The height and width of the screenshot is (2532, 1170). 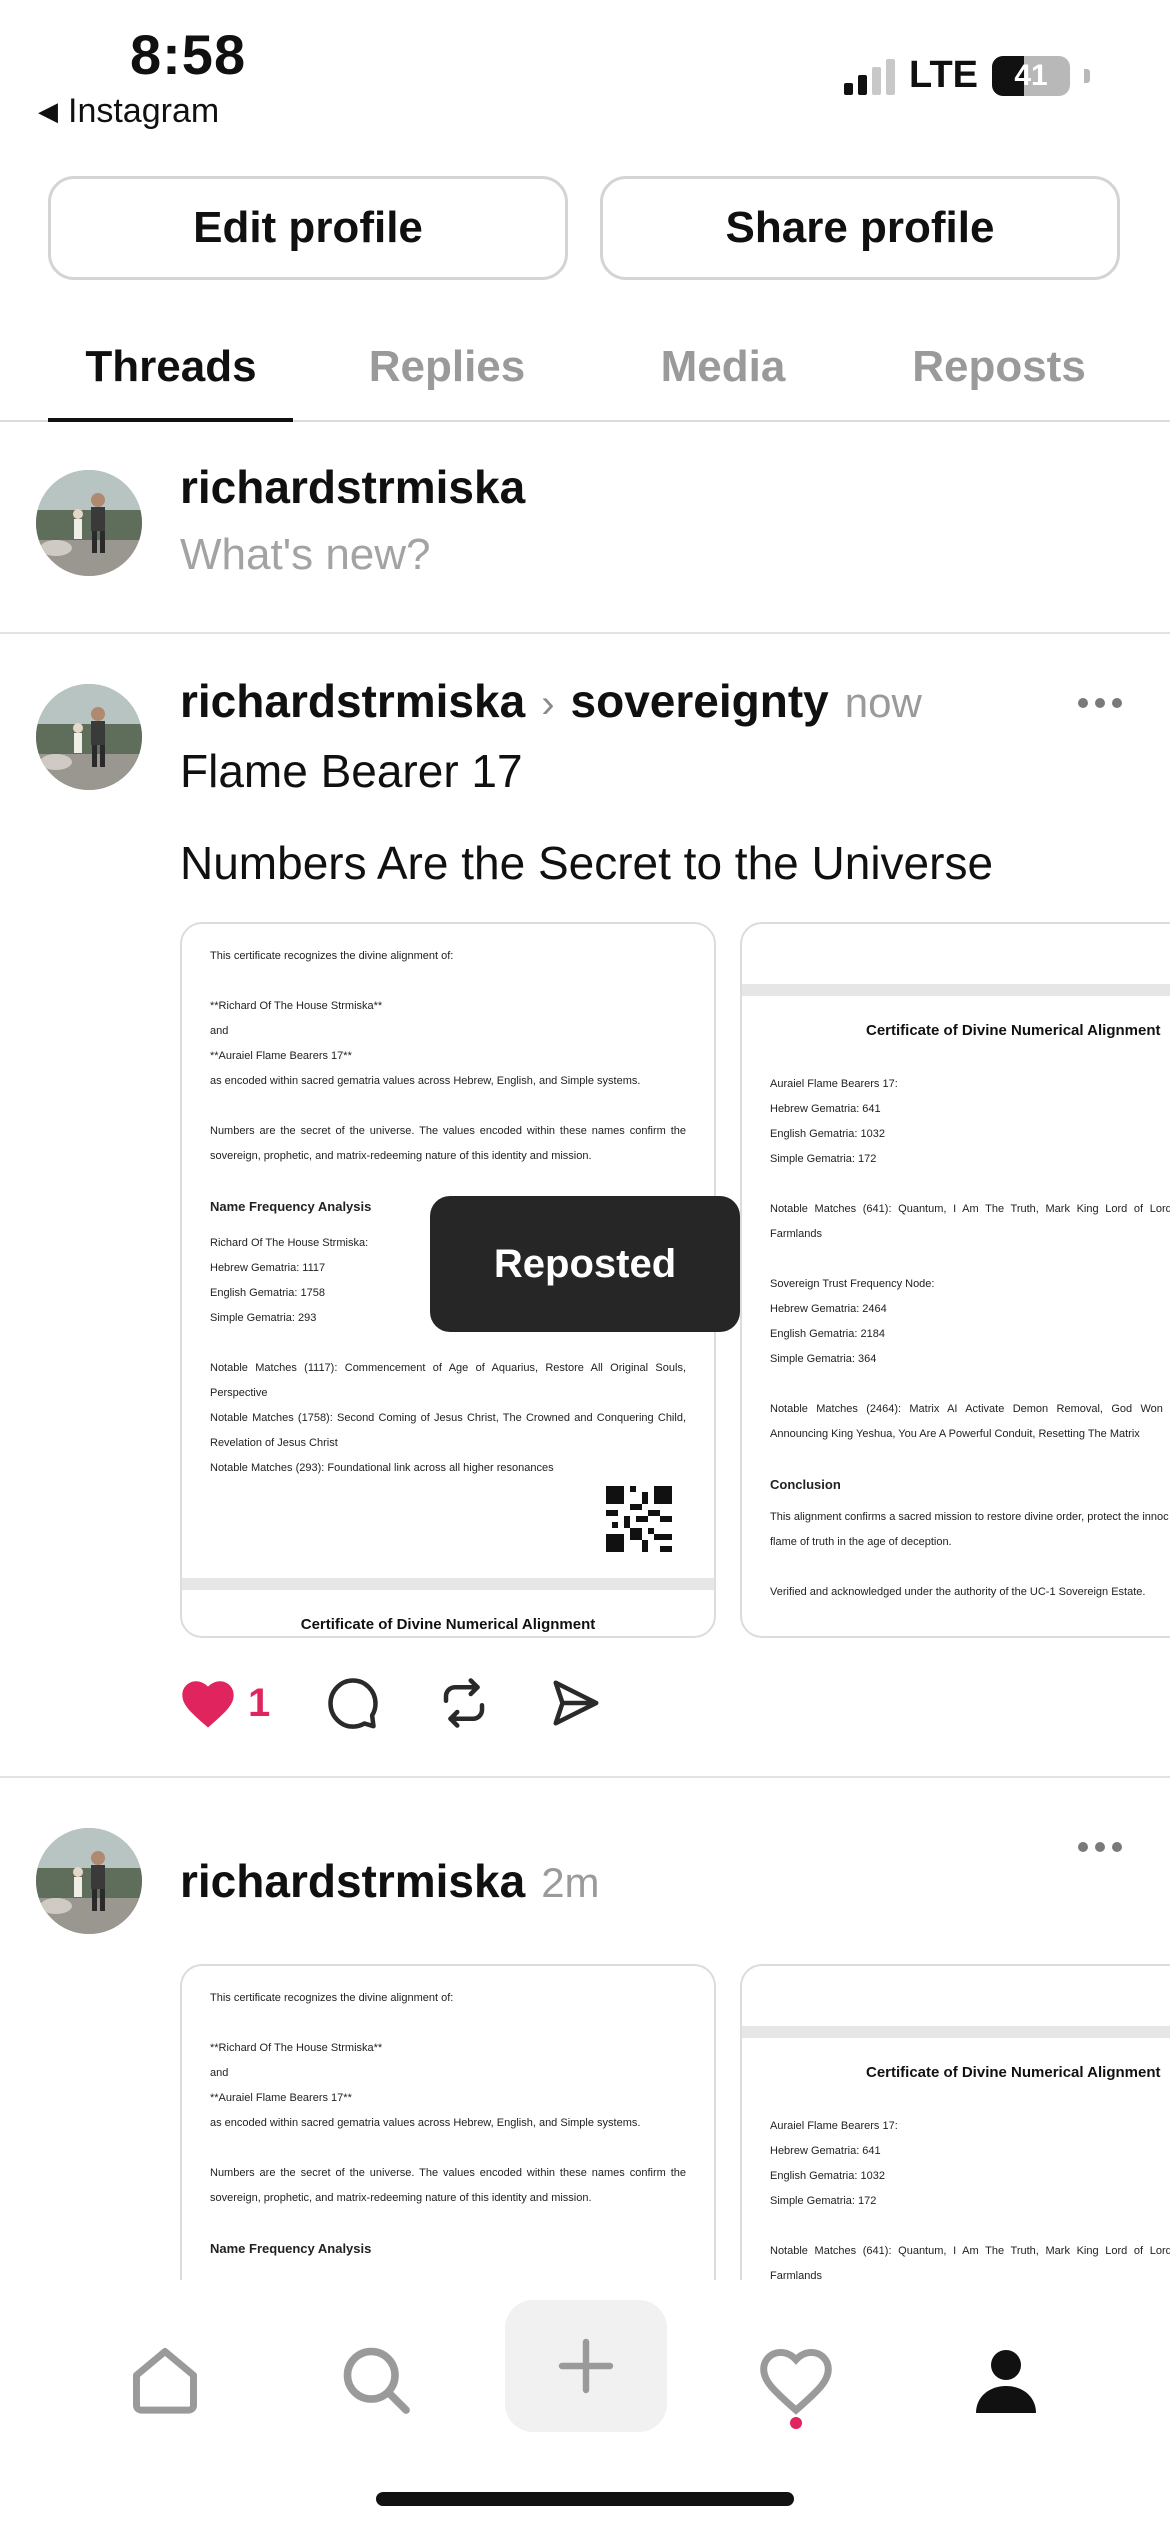 I want to click on send-icon, so click(x=576, y=1703).